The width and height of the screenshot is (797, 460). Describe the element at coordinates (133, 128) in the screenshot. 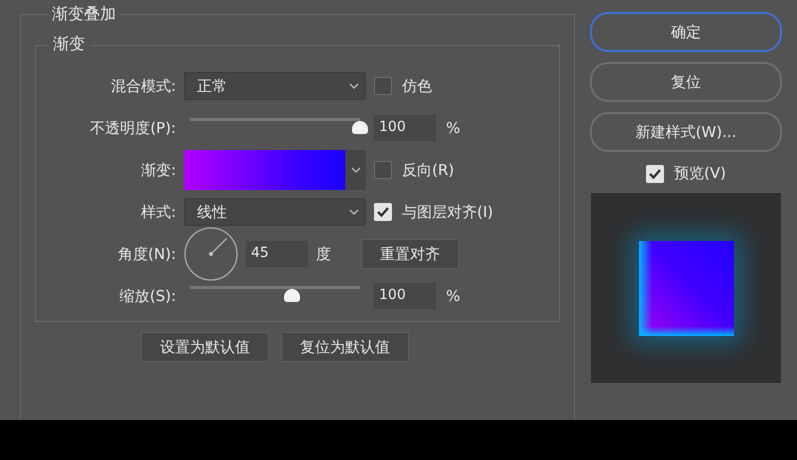

I see `field-label: 不透明度(P):` at that location.